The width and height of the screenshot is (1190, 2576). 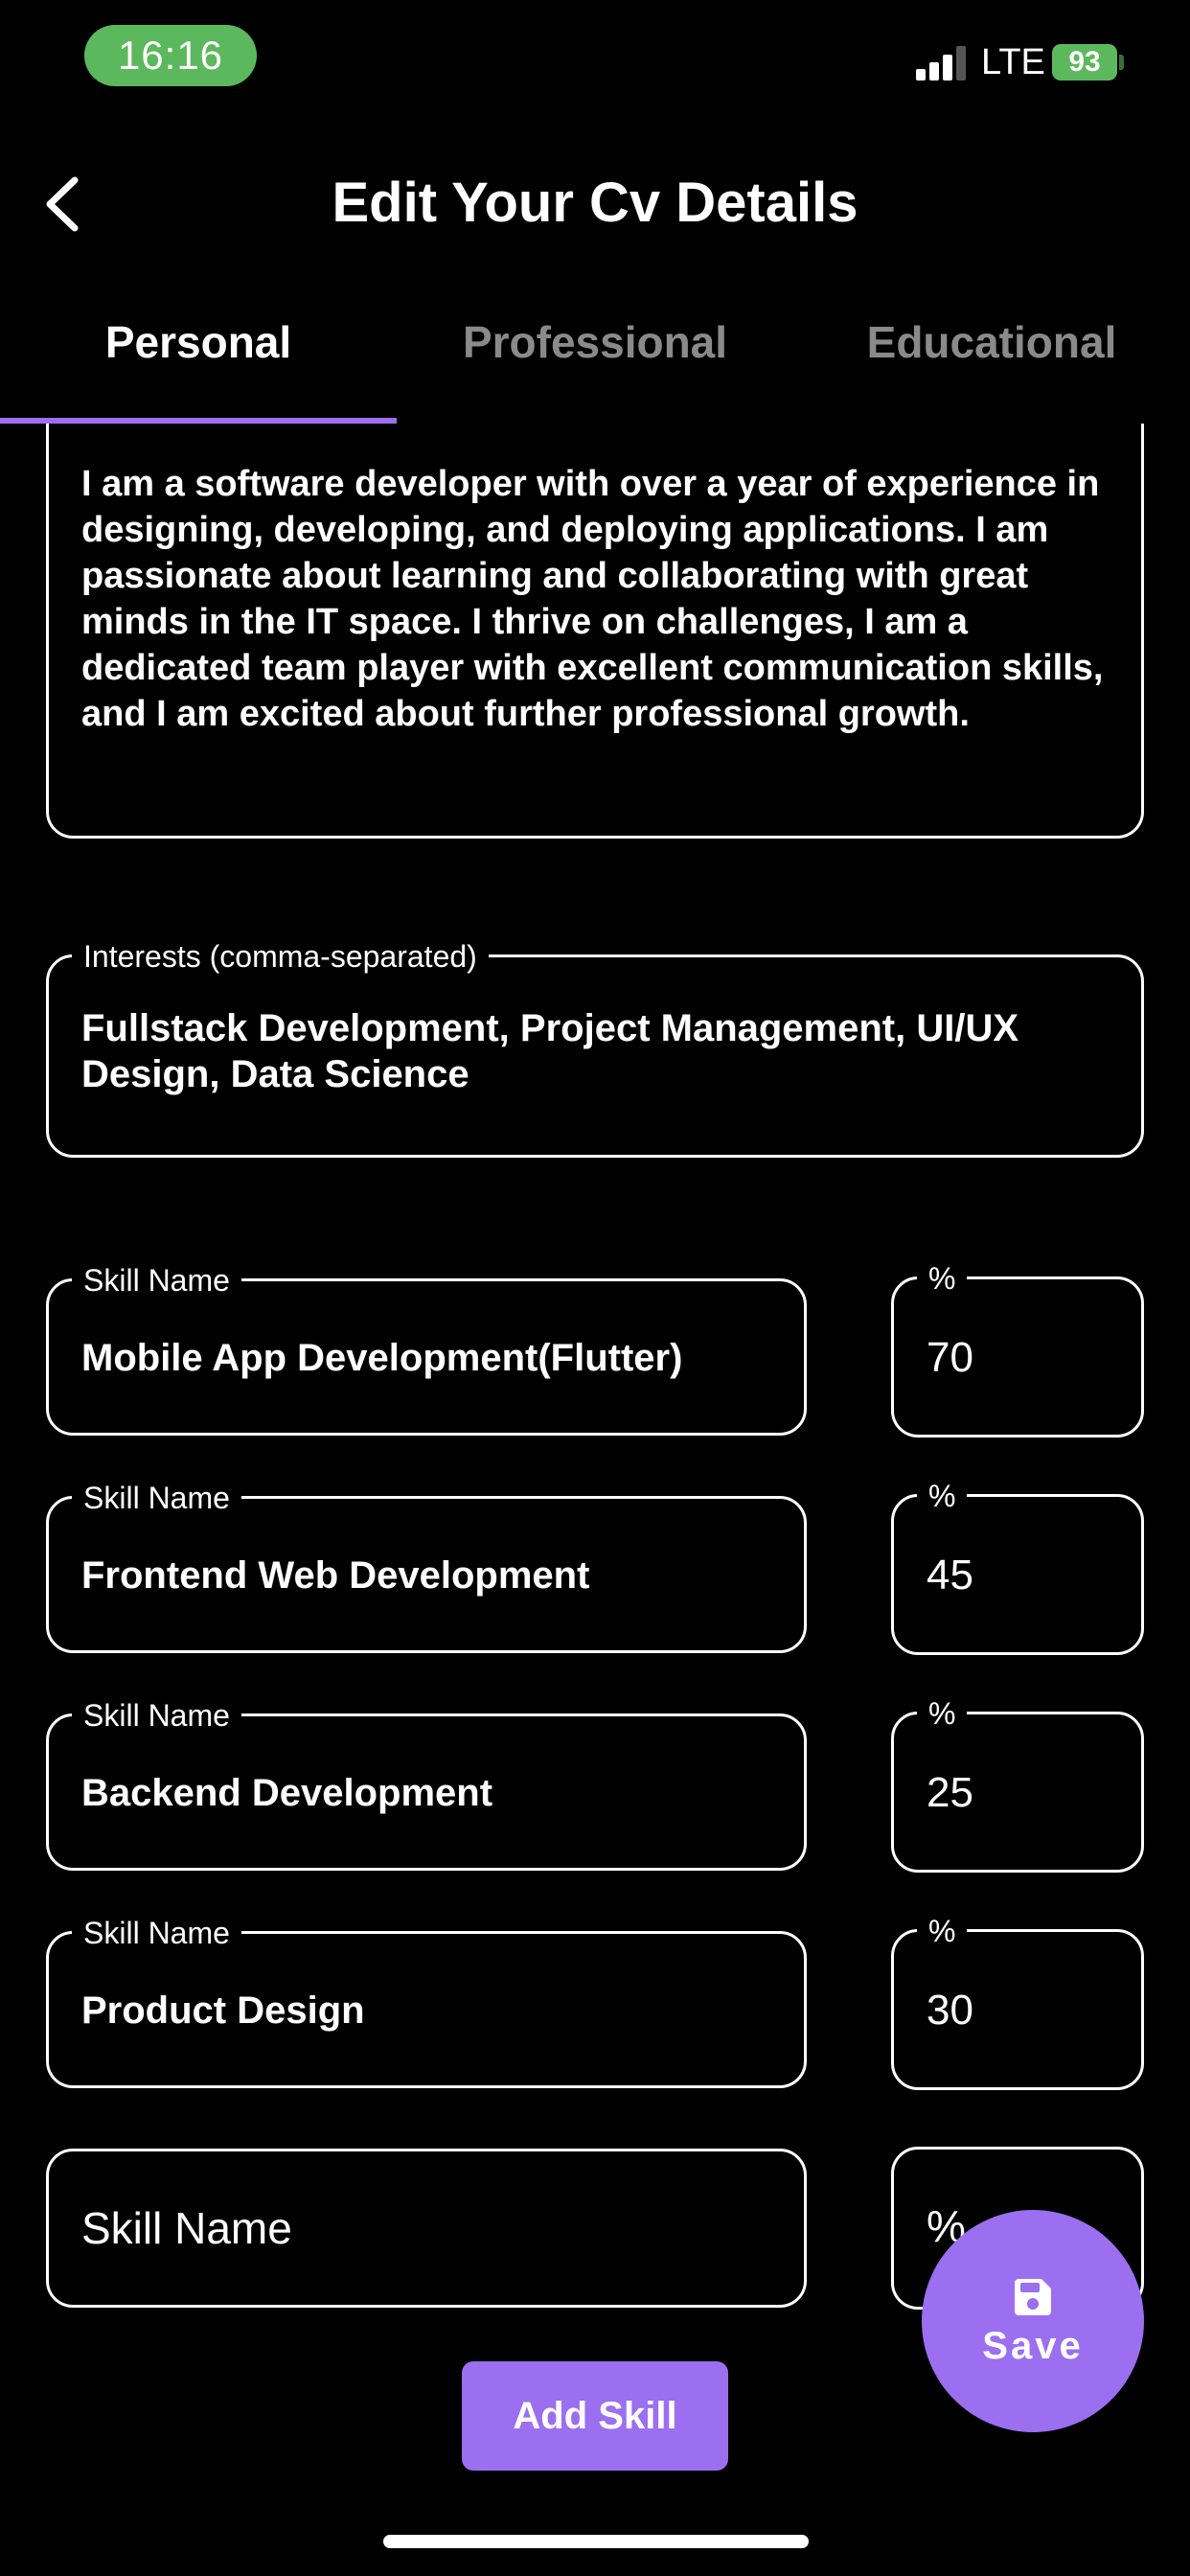 I want to click on skill-name-field: Skill Name Frontend Web Development, so click(x=427, y=1567).